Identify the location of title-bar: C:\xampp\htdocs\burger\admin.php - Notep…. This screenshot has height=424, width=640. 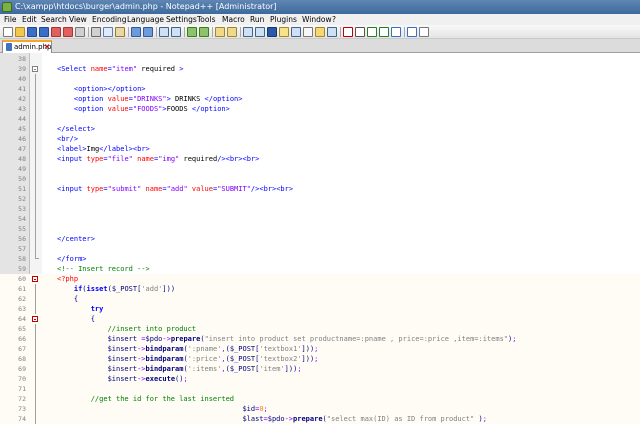
(320, 7).